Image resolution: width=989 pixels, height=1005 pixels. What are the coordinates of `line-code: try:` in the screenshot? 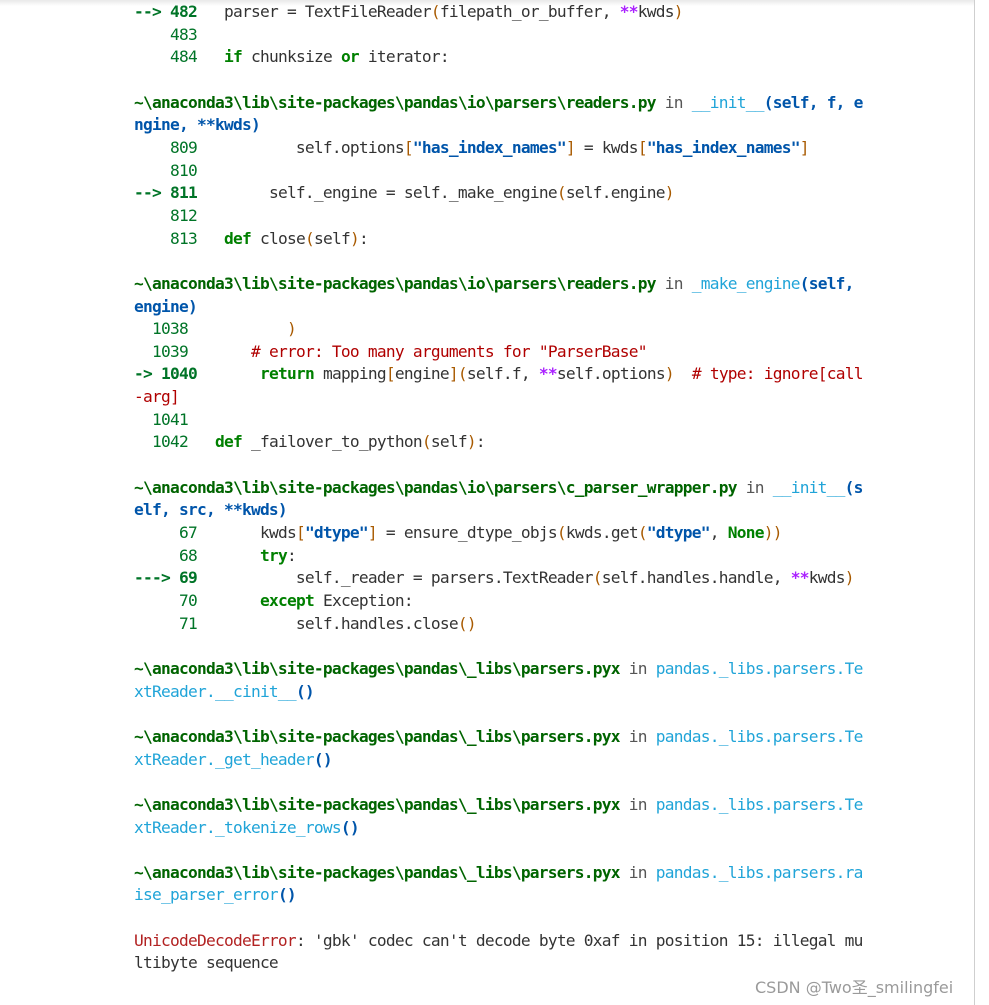 It's located at (278, 555).